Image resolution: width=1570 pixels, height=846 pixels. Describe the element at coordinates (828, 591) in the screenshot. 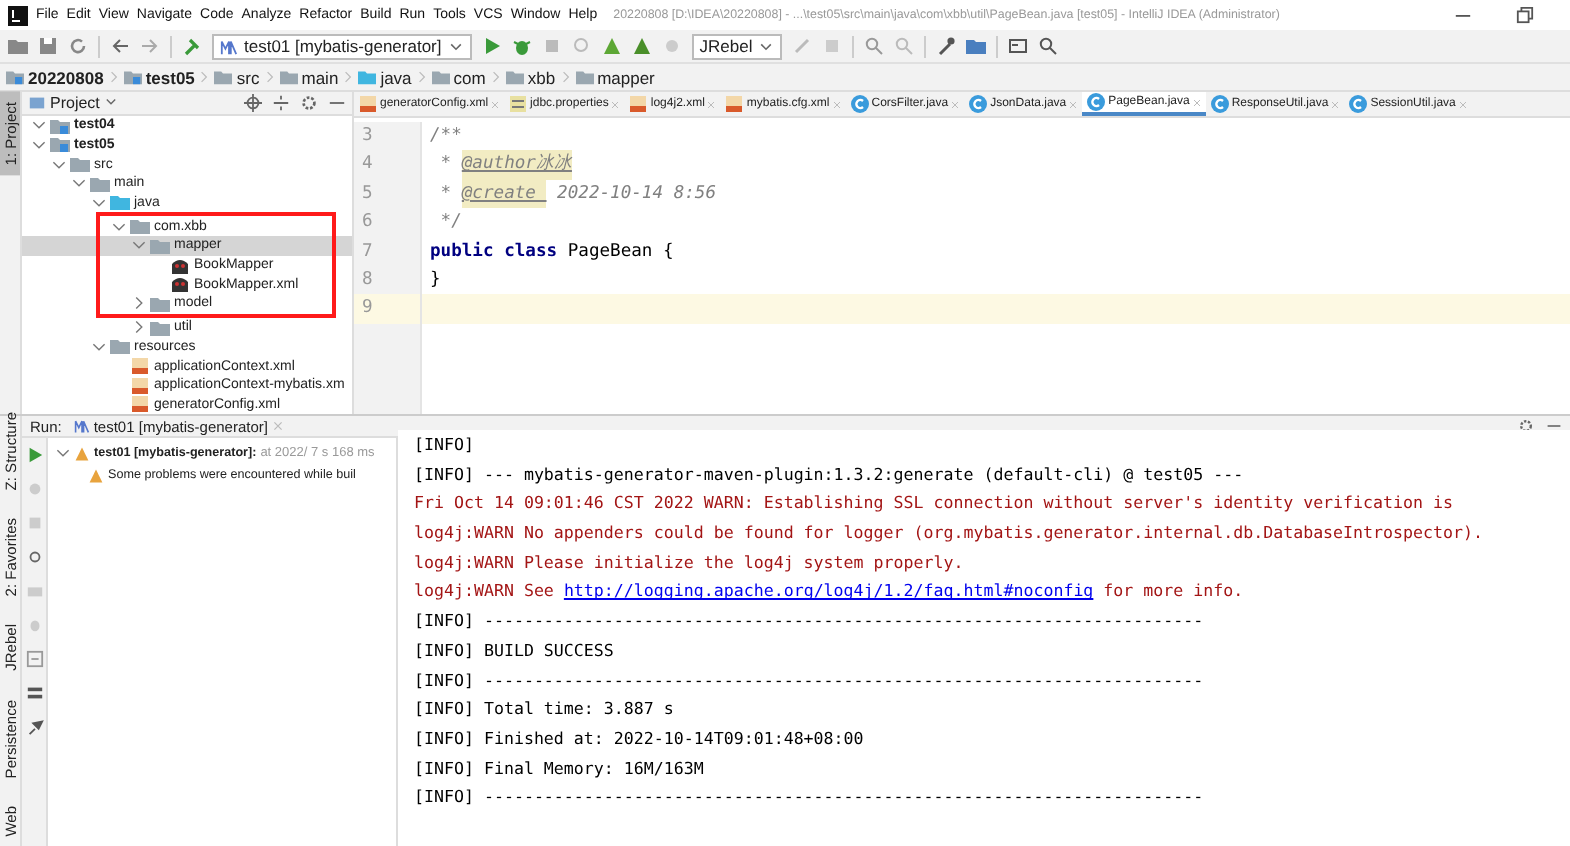

I see `console-link: http://logging.apache.org/log4j/1.2/faq.html#noconfig` at that location.